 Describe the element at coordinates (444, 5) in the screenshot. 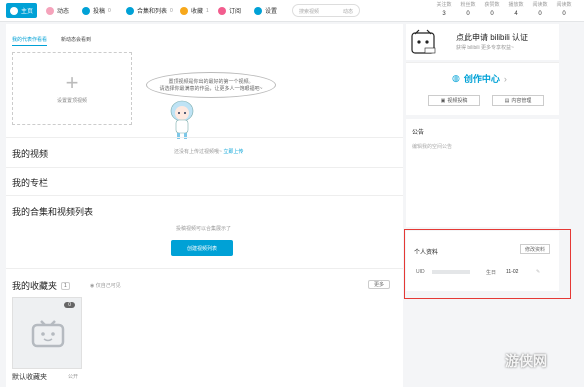

I see `stat-label: 关注数` at that location.